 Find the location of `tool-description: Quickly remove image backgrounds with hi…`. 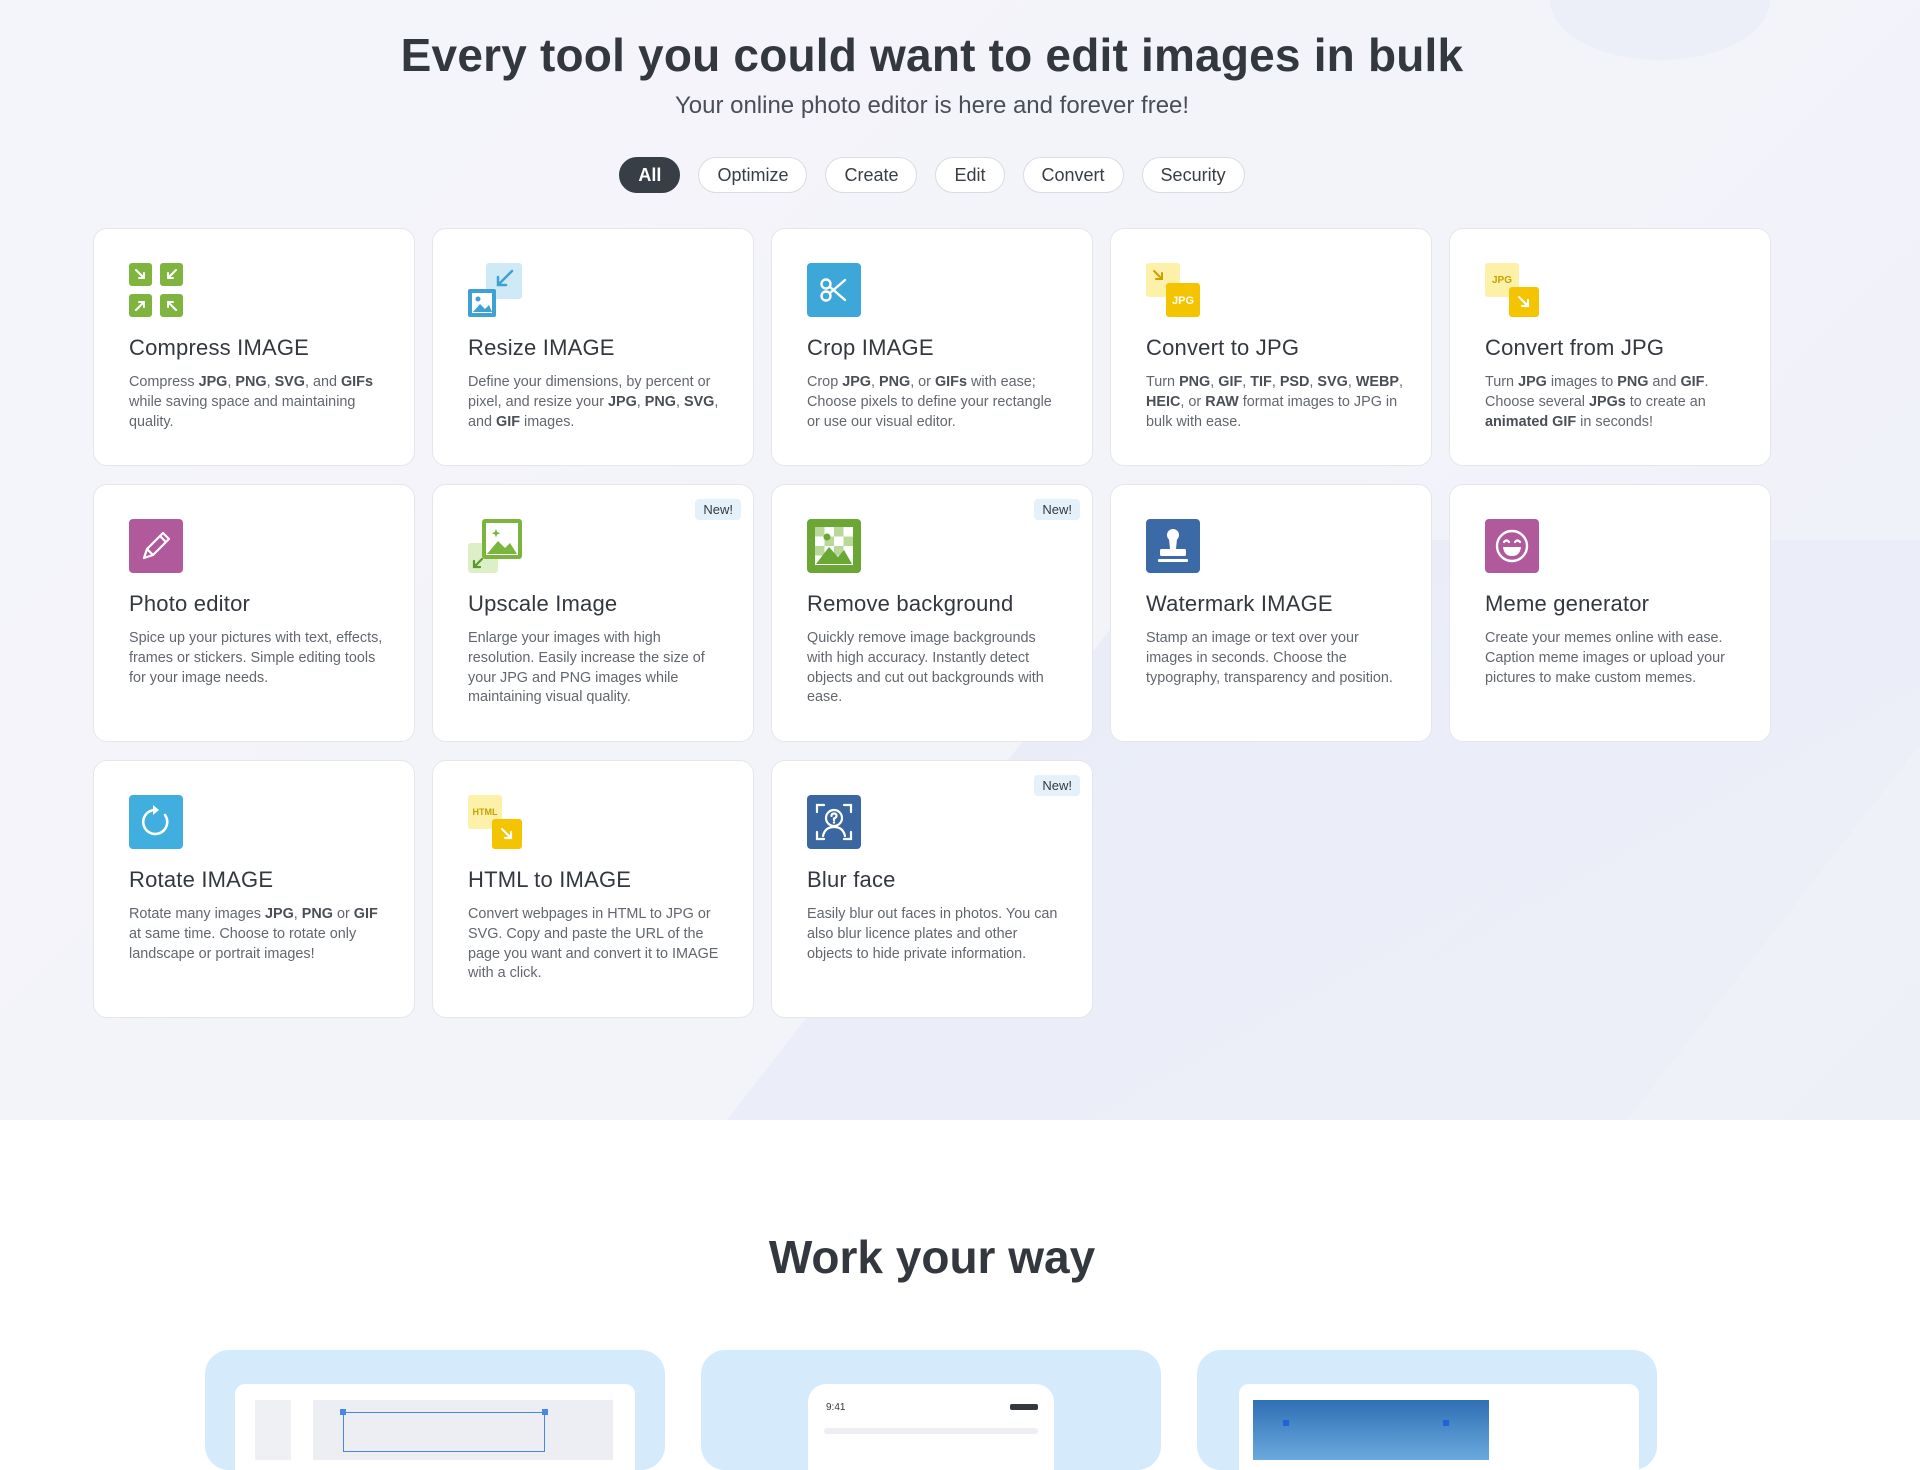

tool-description: Quickly remove image backgrounds with hi… is located at coordinates (925, 668).